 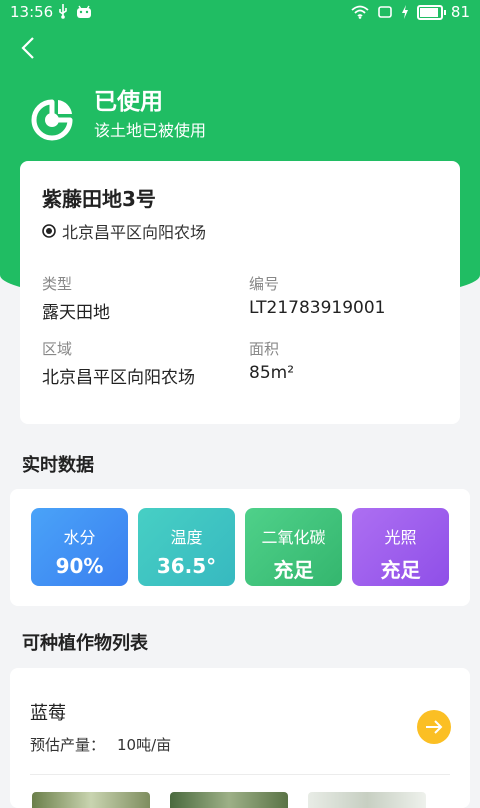 I want to click on status-title: 已使用, so click(x=128, y=102).